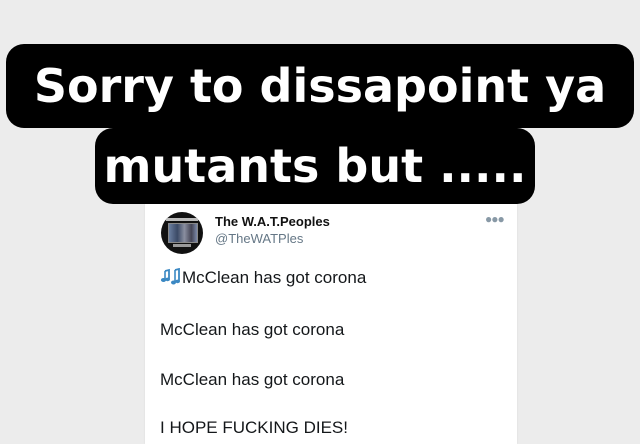 This screenshot has width=640, height=444. I want to click on ellipsis-icon: ●●●, so click(495, 219).